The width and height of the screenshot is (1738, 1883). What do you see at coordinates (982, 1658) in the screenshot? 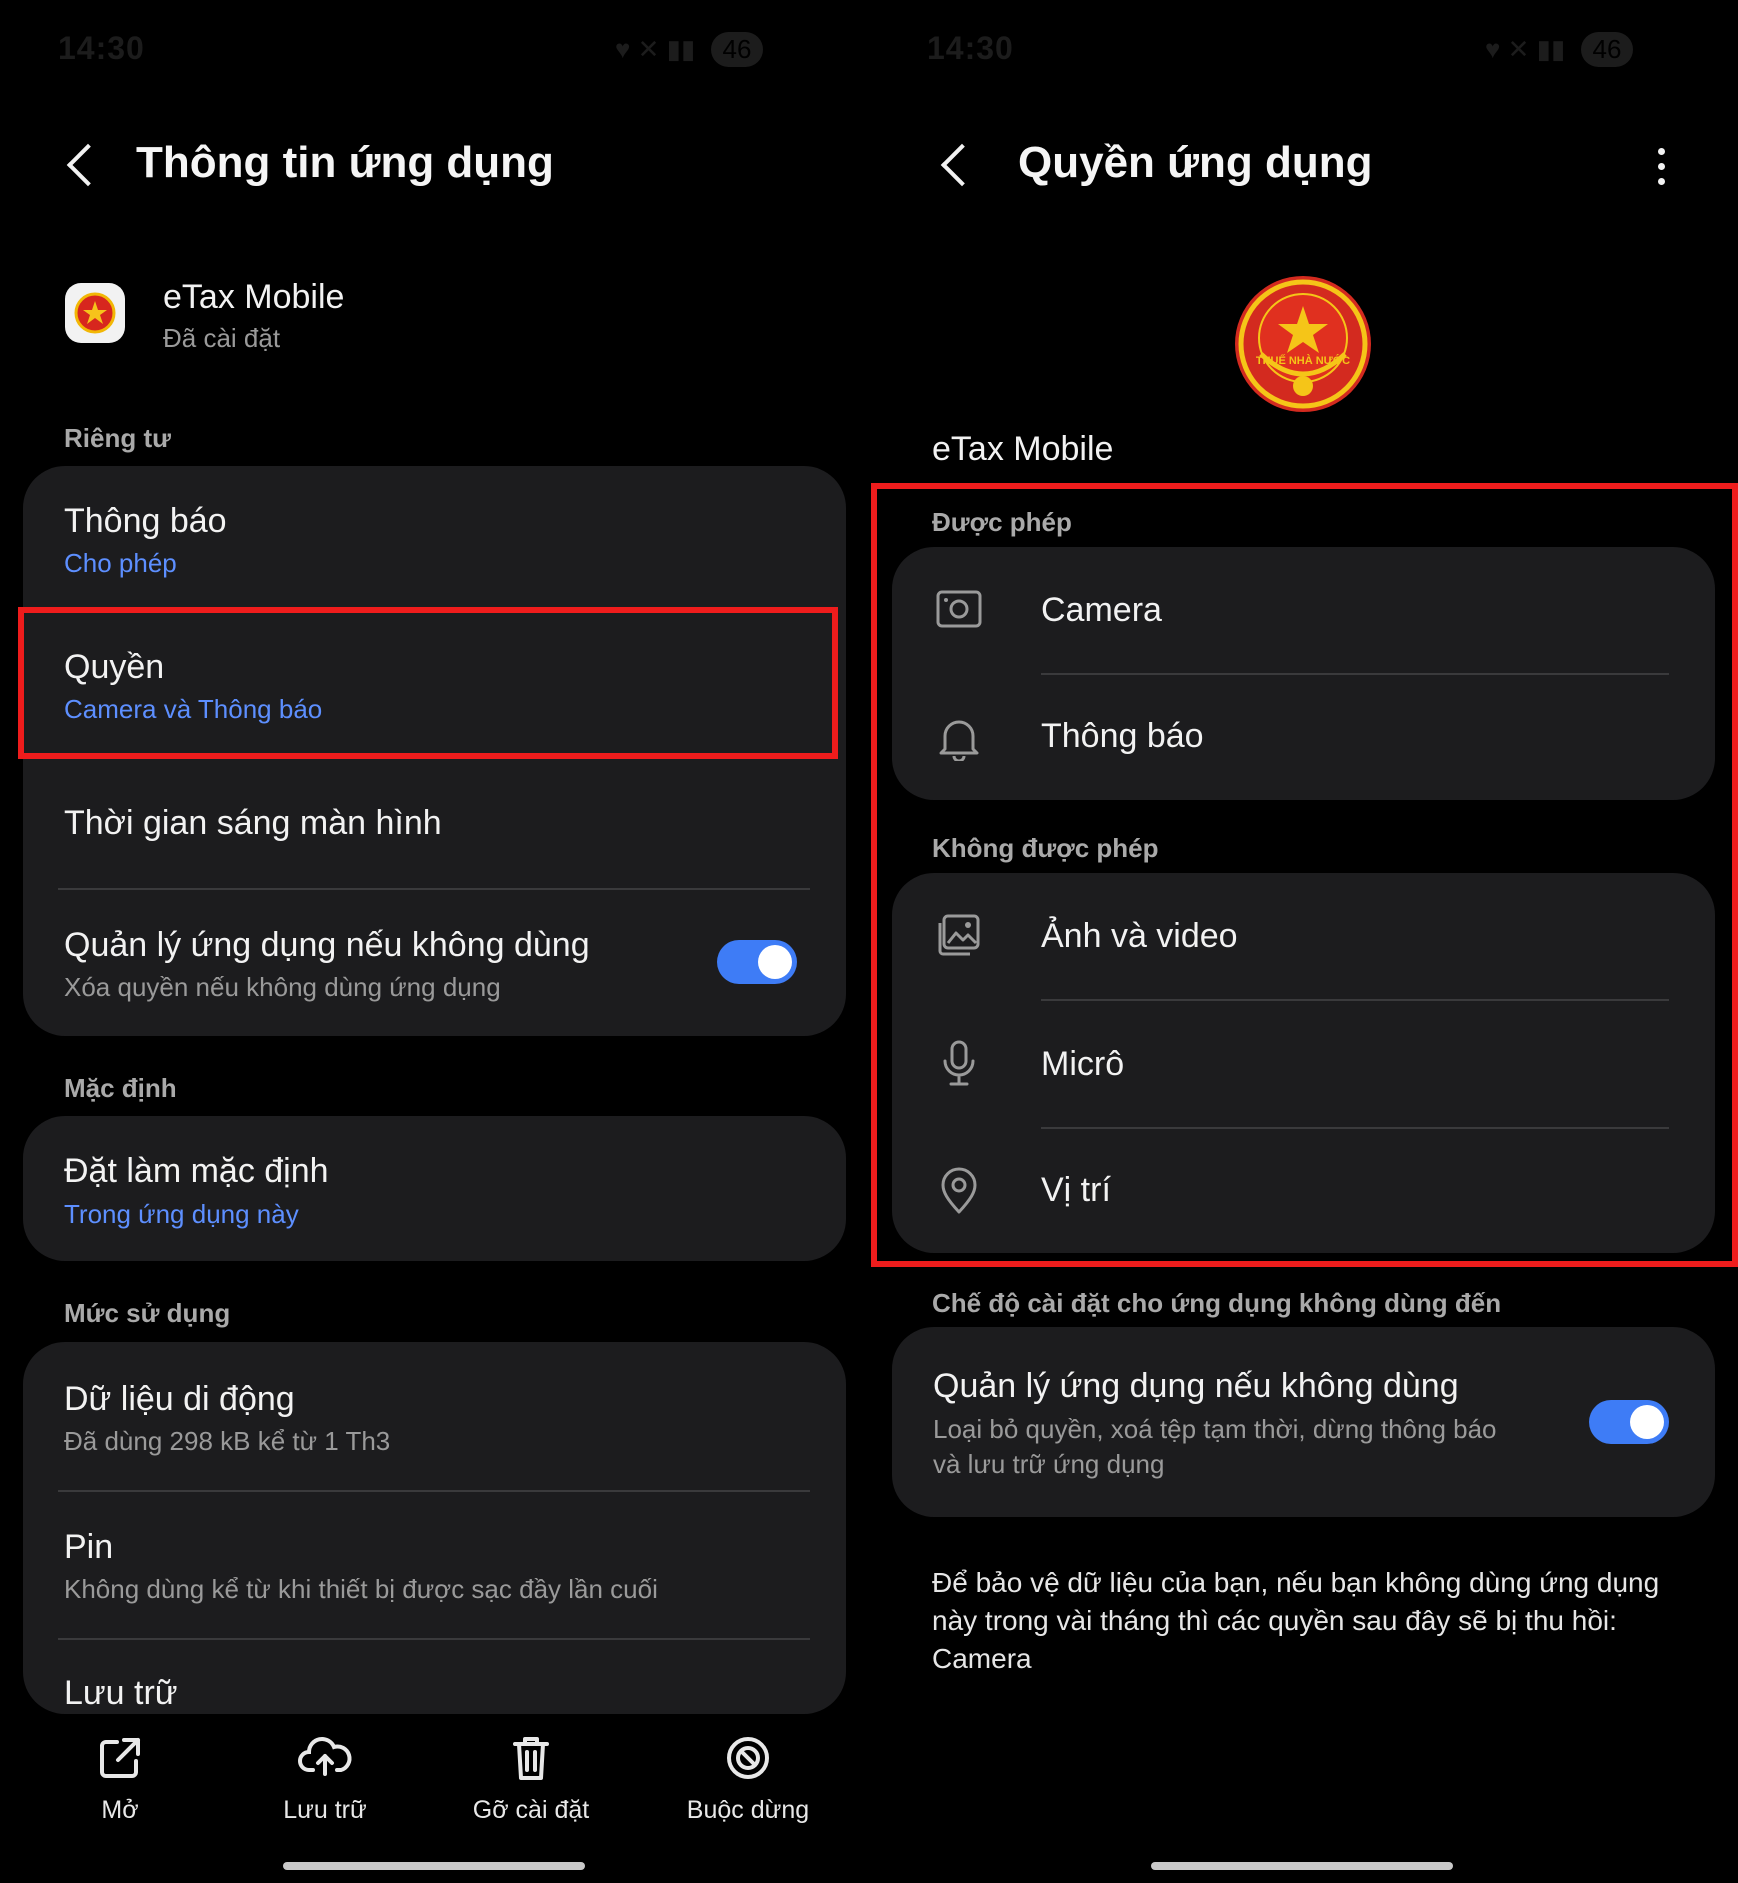
I see `privacy-note-line3: Camera` at bounding box center [982, 1658].